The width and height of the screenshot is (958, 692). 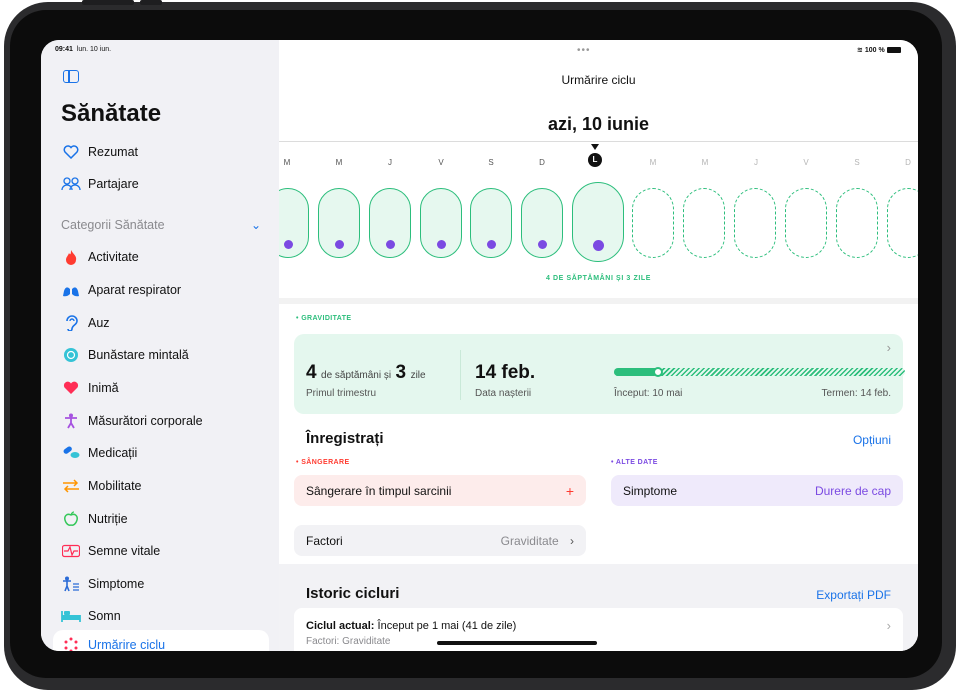 I want to click on day-label: J, so click(x=390, y=162).